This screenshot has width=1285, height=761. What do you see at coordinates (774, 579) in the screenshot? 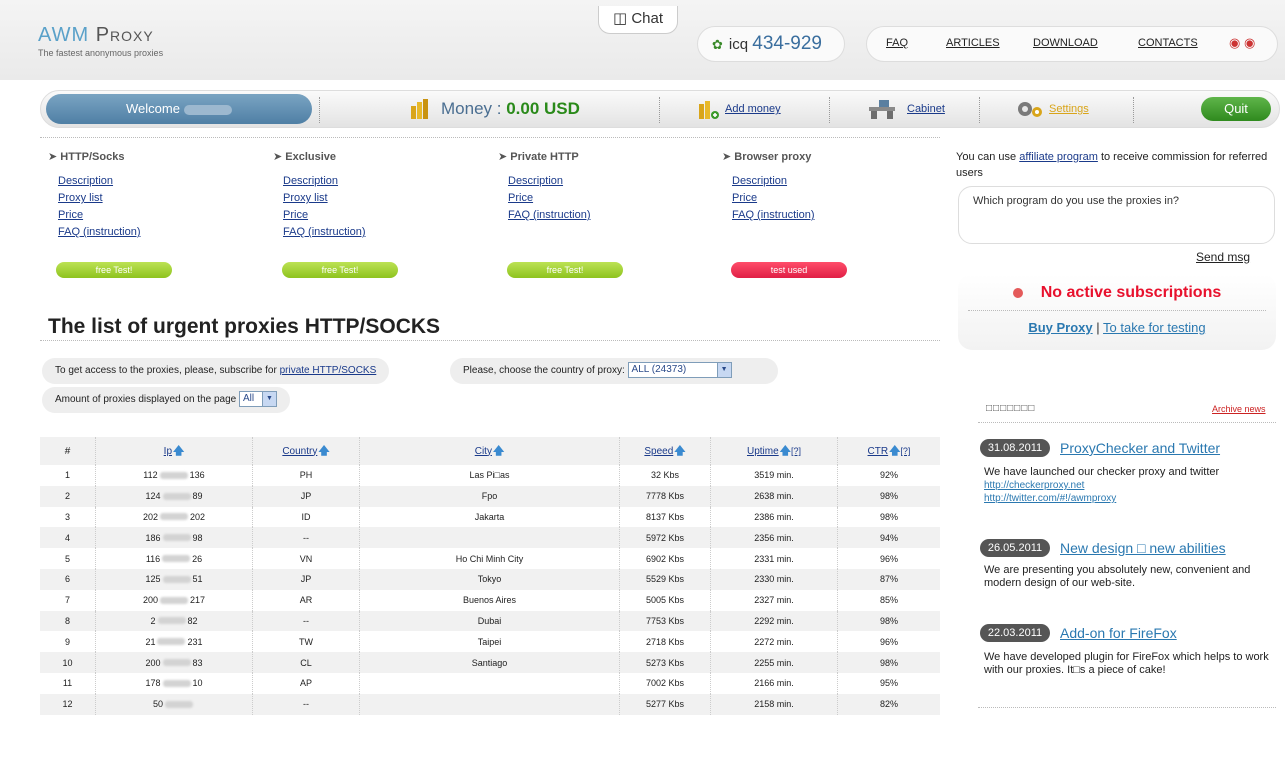
I see `cell-uptime: 2330 min.` at bounding box center [774, 579].